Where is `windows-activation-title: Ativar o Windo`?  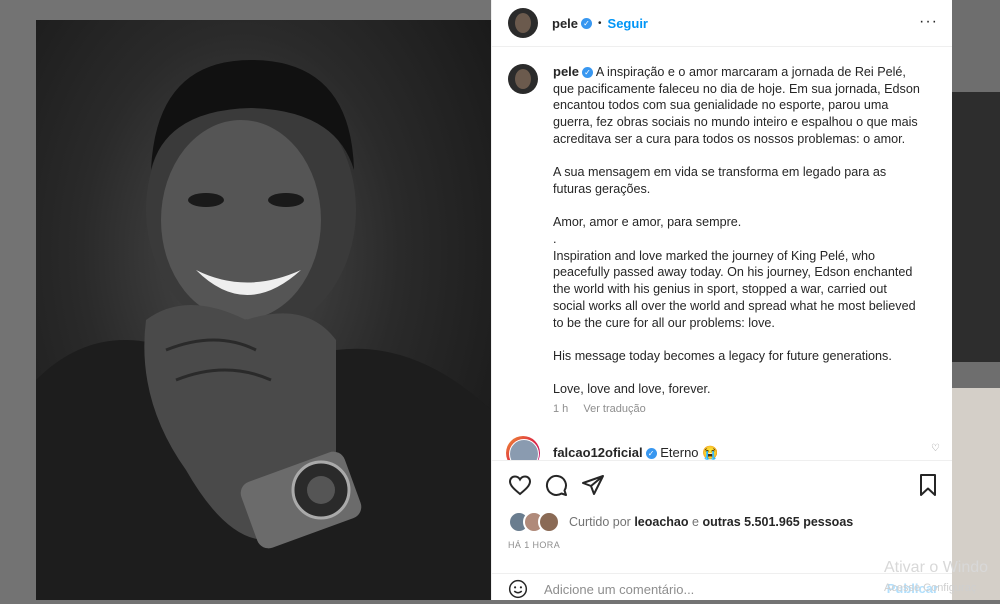 windows-activation-title: Ativar o Windo is located at coordinates (936, 567).